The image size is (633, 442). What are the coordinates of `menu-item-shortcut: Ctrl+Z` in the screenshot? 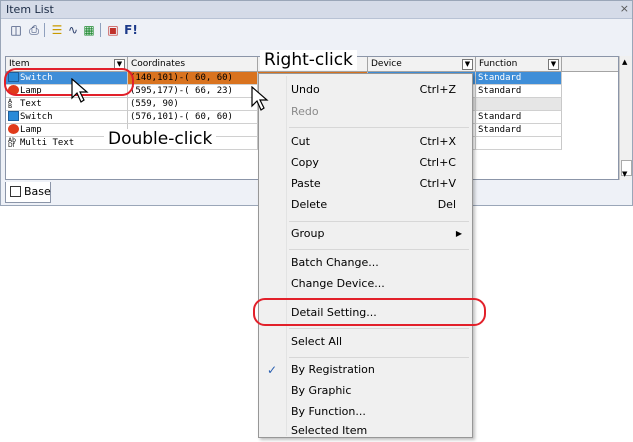 It's located at (437, 89).